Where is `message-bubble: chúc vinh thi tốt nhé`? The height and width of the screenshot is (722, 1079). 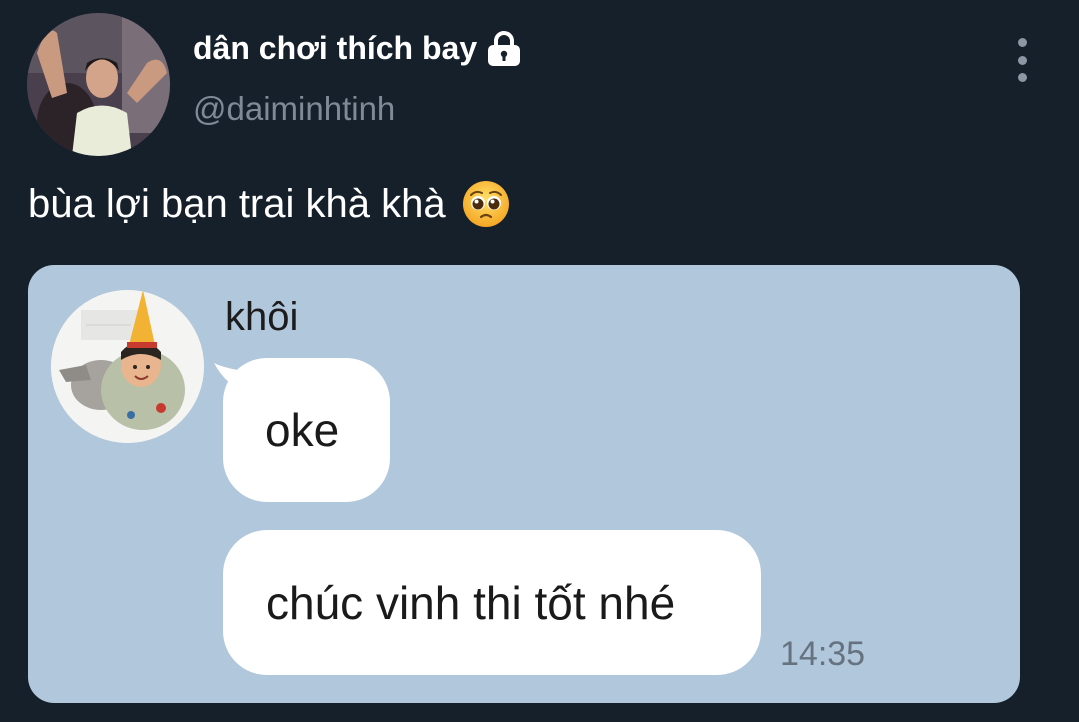
message-bubble: chúc vinh thi tốt nhé is located at coordinates (492, 602).